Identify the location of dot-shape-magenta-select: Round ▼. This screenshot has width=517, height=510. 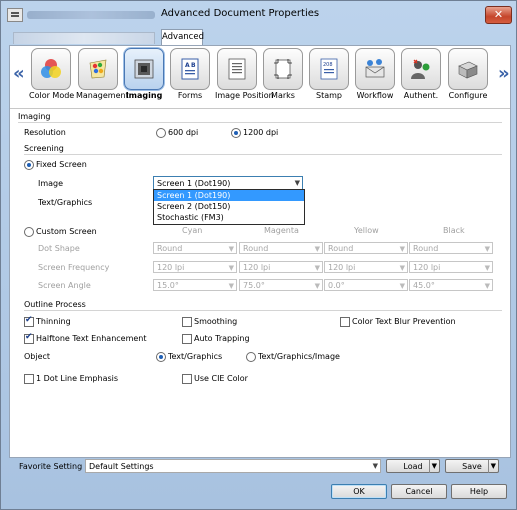
(281, 248).